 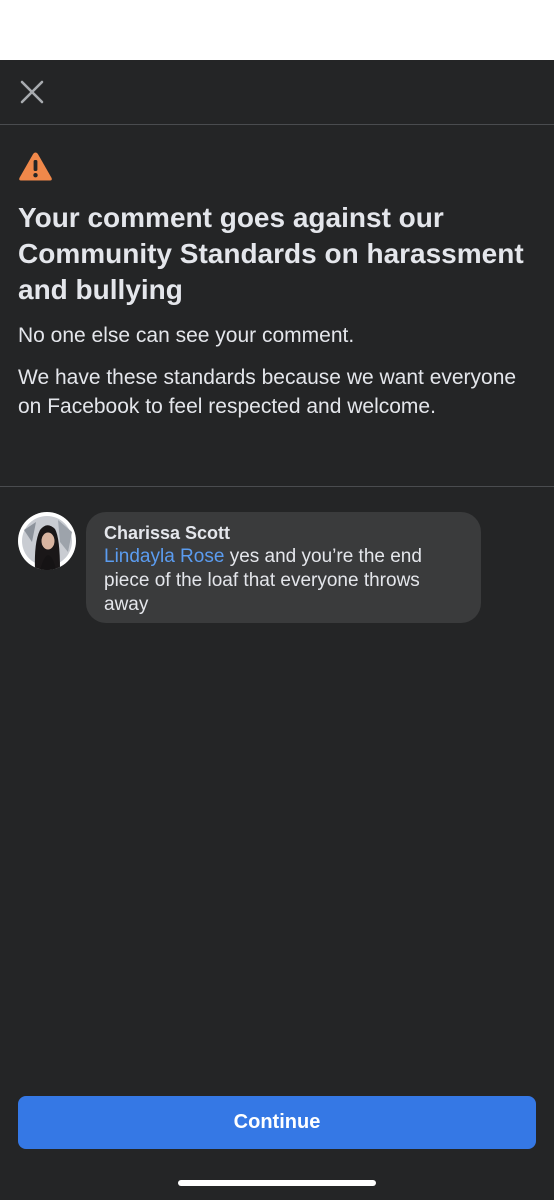 I want to click on comment-mention-link: Lindayla Rose, so click(x=164, y=556).